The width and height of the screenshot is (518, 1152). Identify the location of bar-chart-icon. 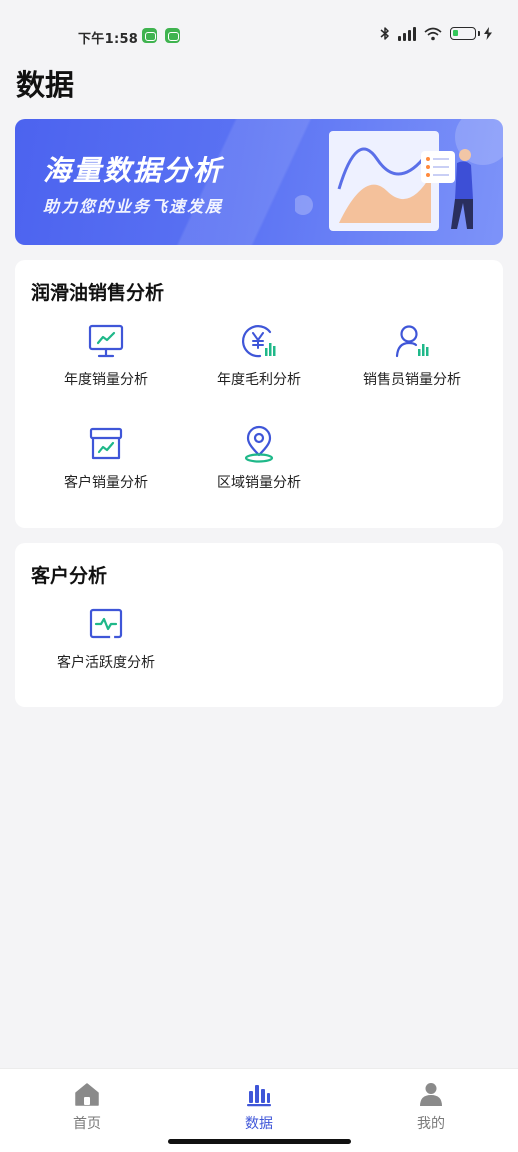
(259, 1096).